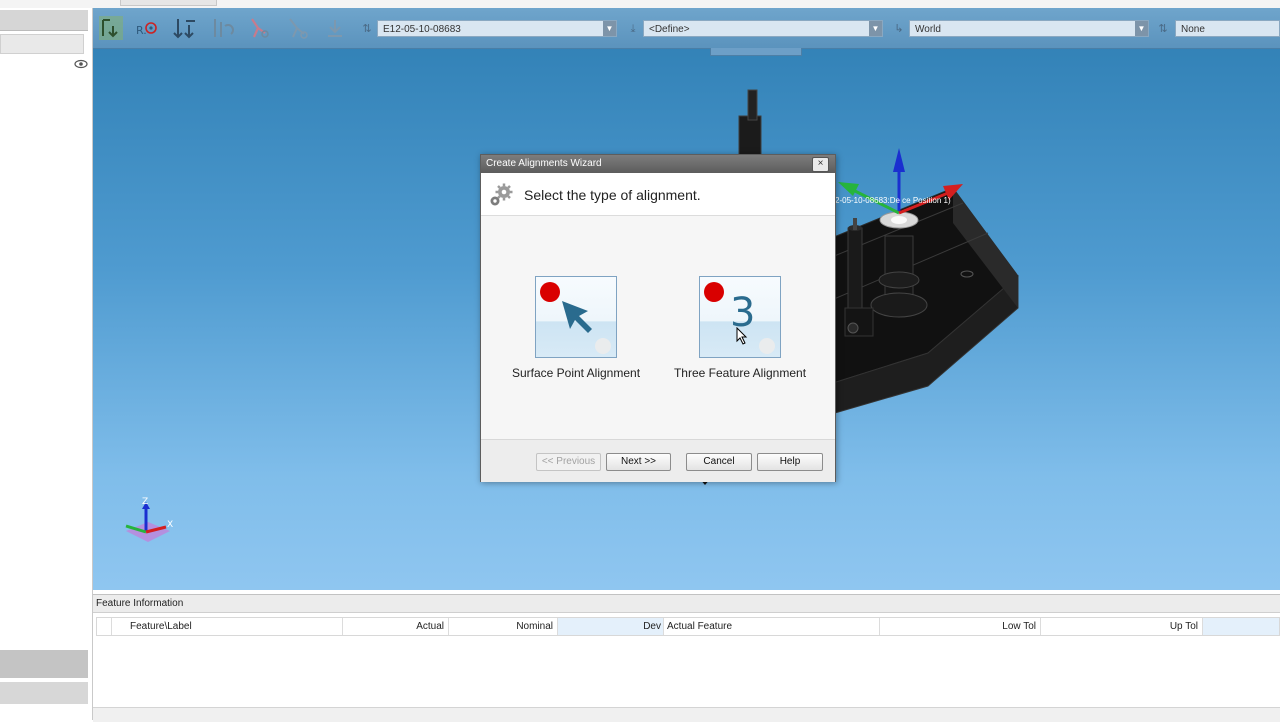 This screenshot has height=722, width=1280. What do you see at coordinates (367, 29) in the screenshot?
I see `part-selector-icon: ⇅` at bounding box center [367, 29].